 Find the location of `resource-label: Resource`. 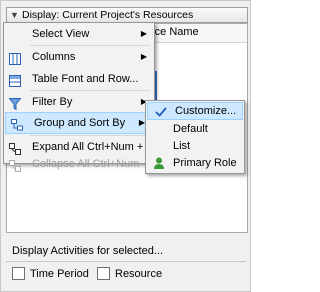

resource-label: Resource is located at coordinates (139, 273).